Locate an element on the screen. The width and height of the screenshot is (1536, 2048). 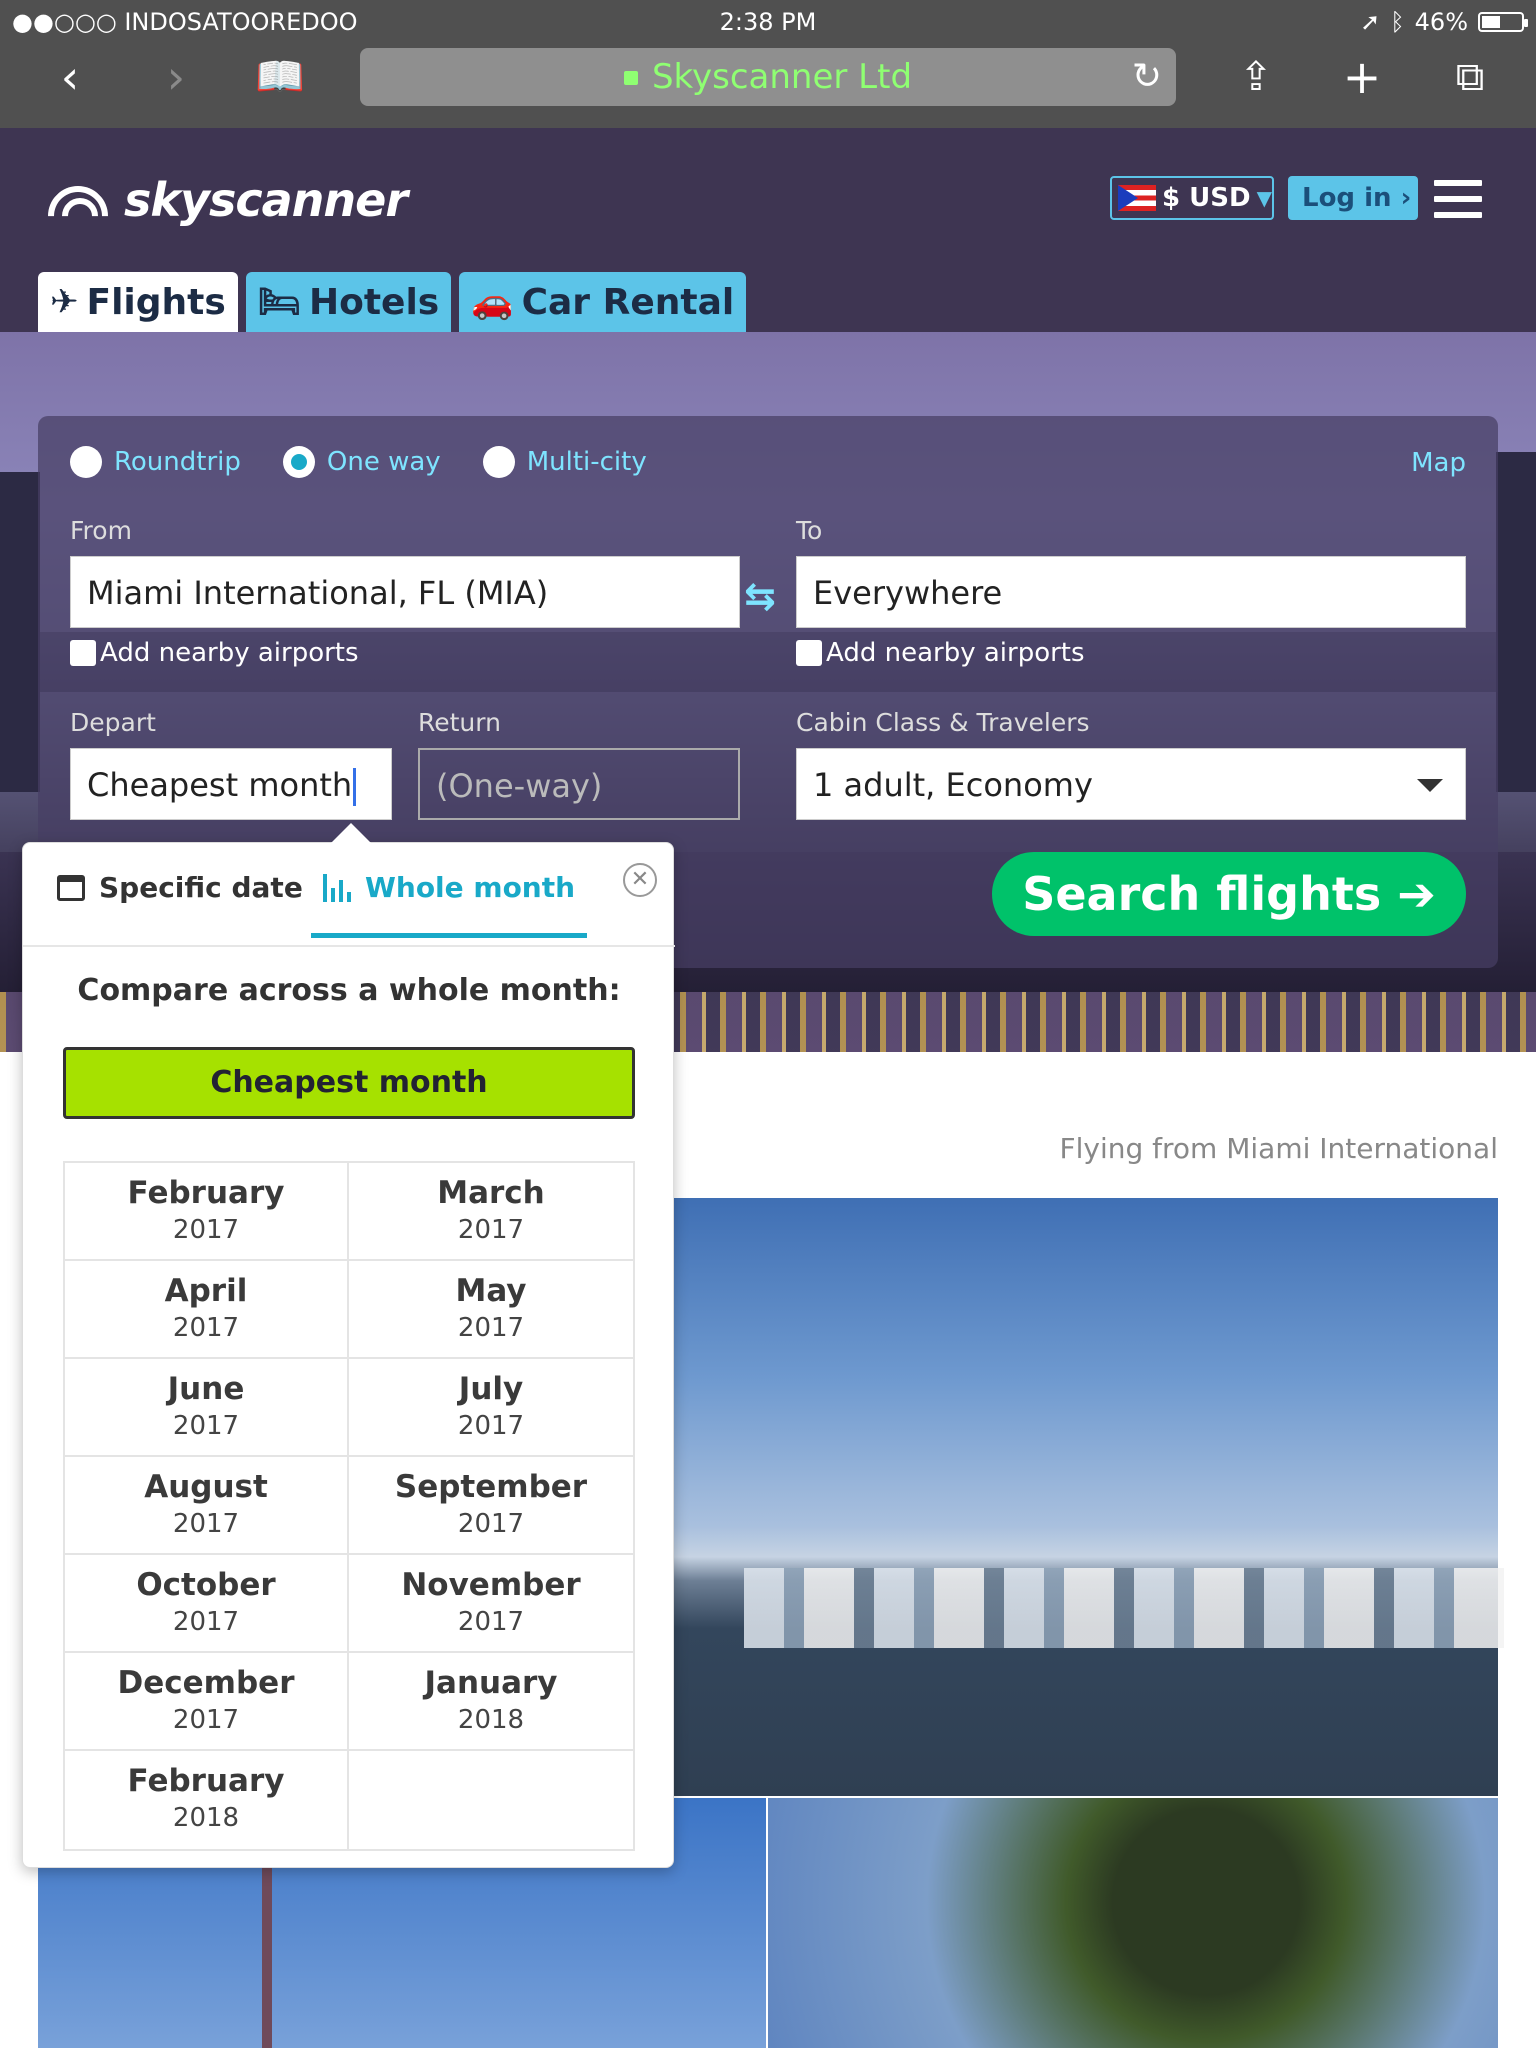
depart-value: Cheapest month is located at coordinates (220, 785).